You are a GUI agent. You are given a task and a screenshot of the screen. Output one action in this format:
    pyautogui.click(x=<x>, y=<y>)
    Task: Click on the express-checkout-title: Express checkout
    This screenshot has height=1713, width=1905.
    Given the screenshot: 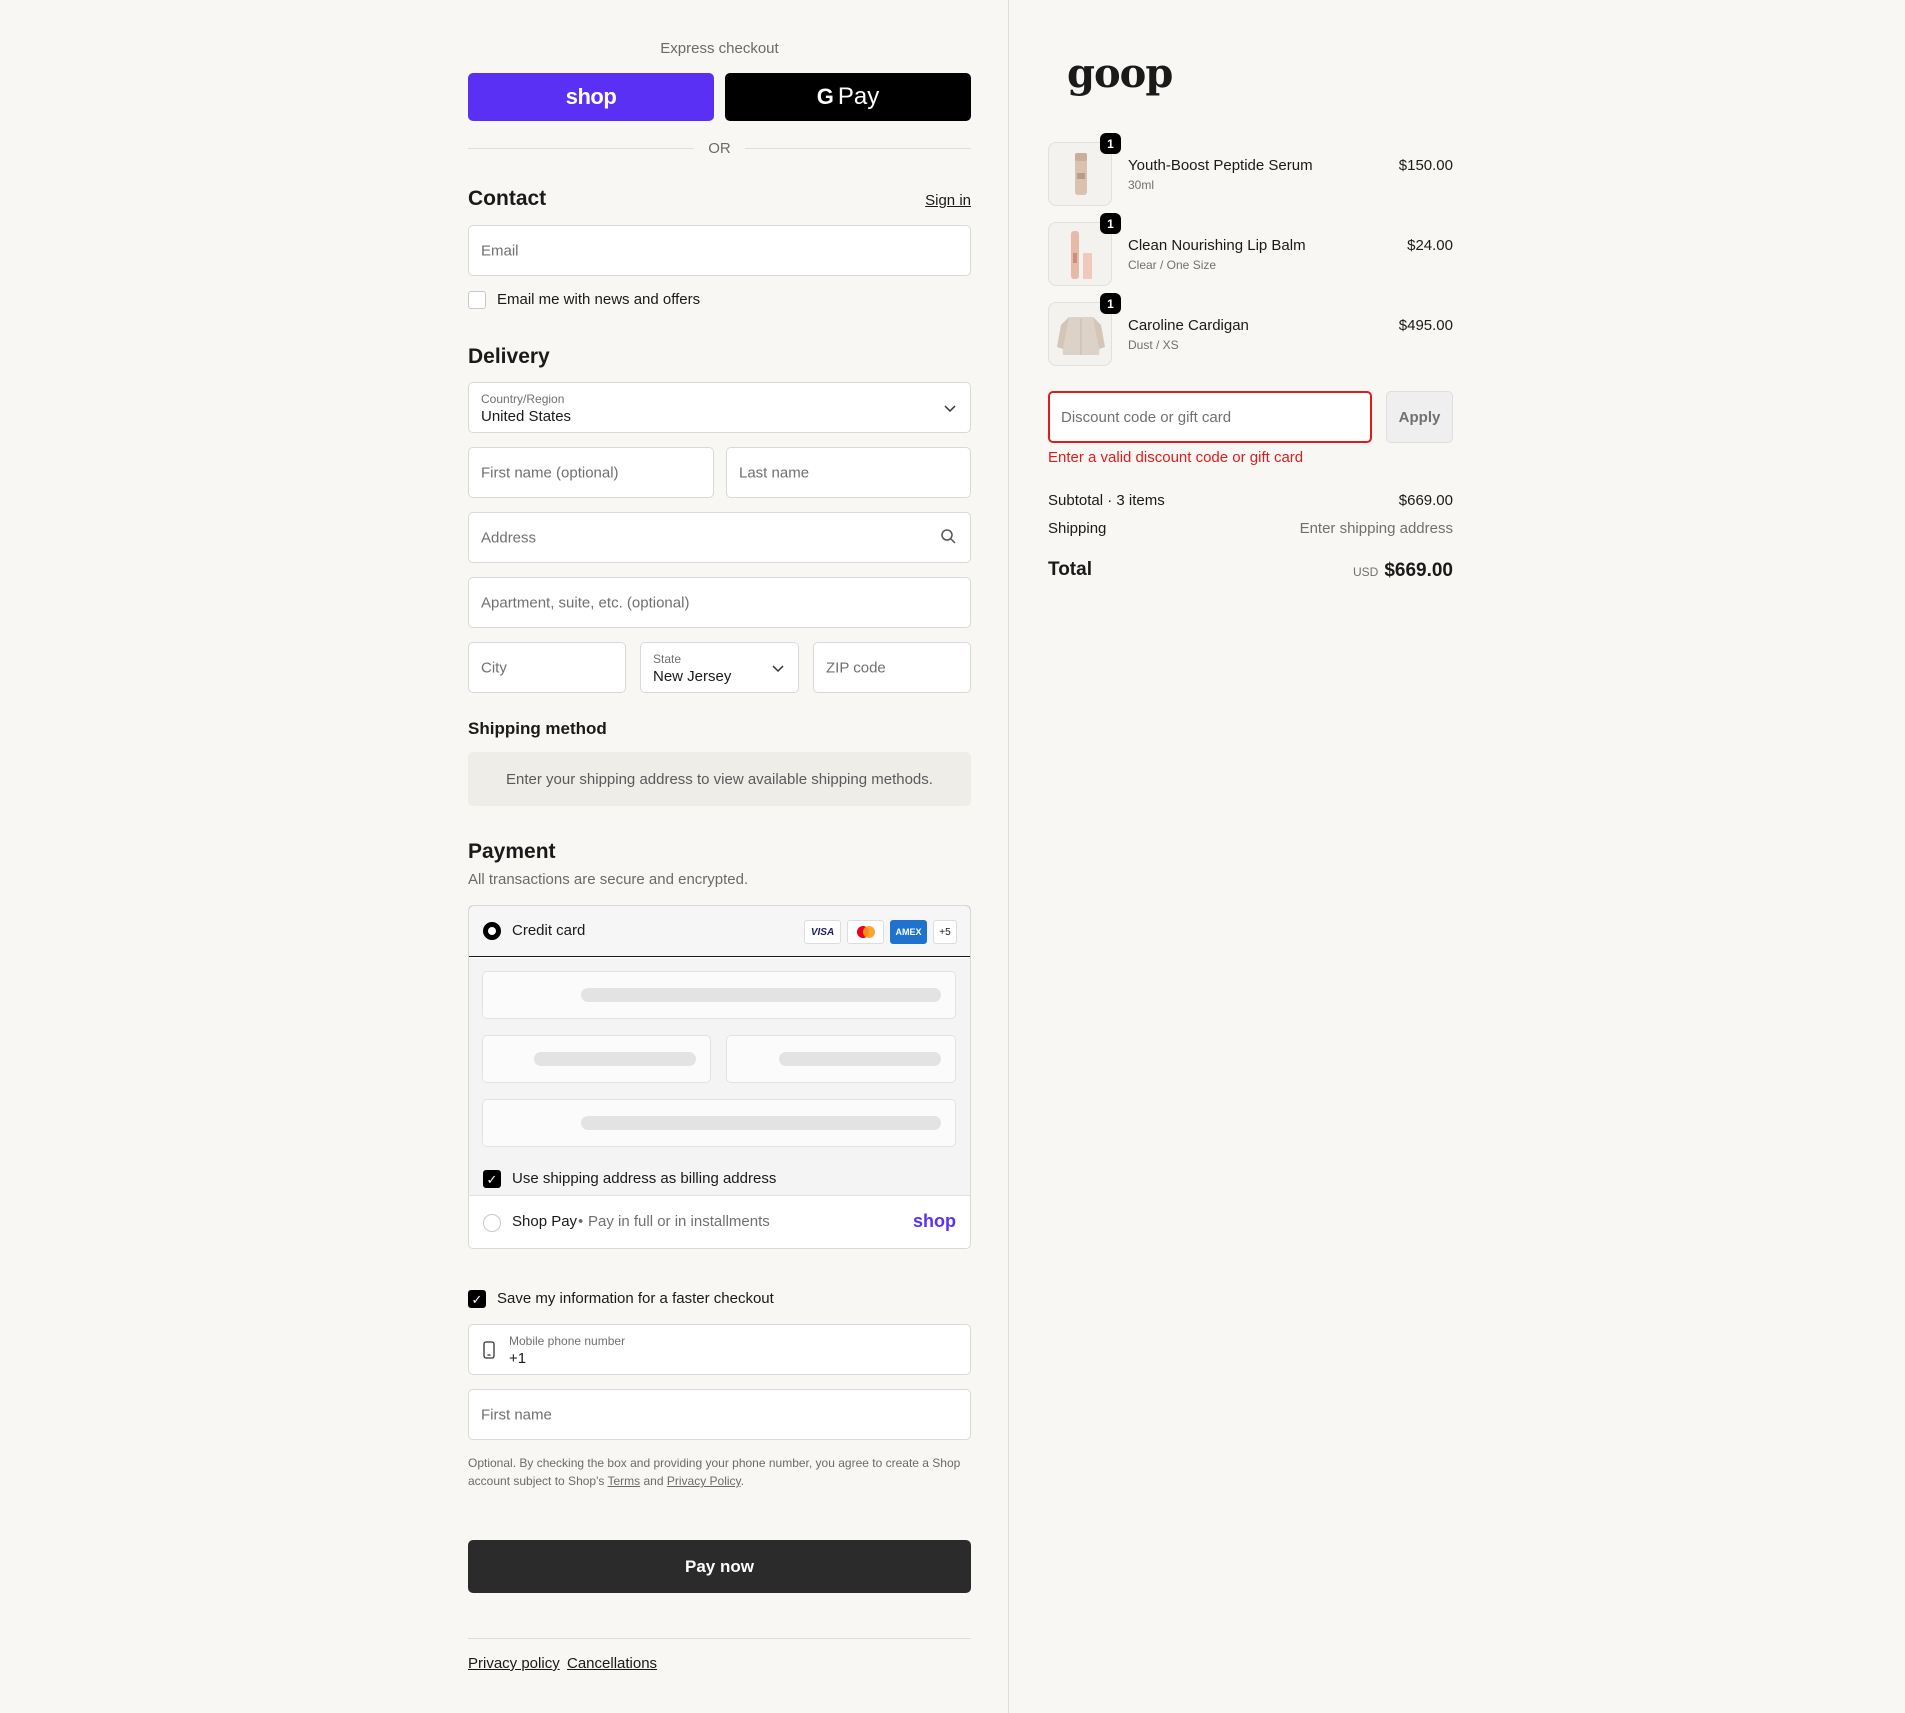 What is the action you would take?
    pyautogui.click(x=719, y=48)
    